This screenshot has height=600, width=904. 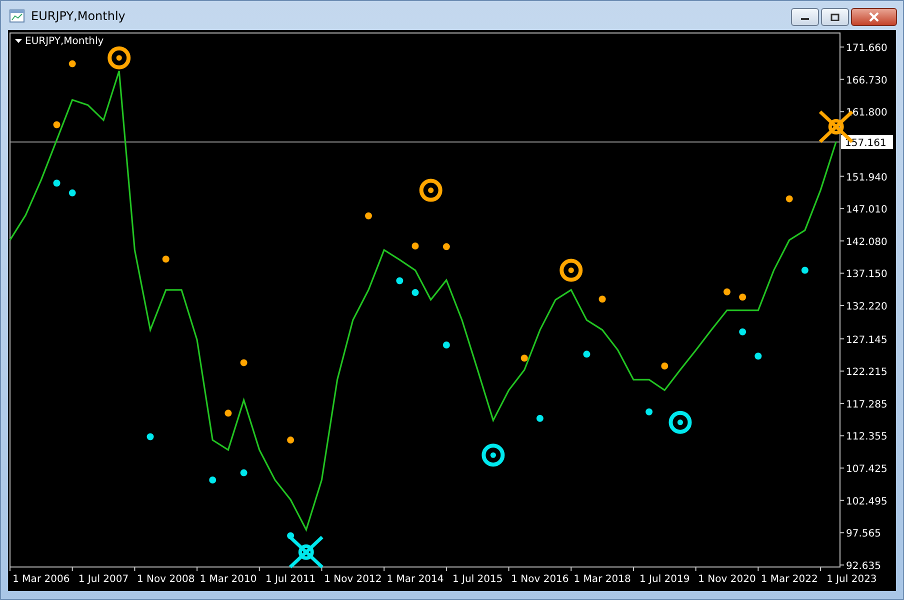 What do you see at coordinates (867, 372) in the screenshot?
I see `axis-label: 122.215` at bounding box center [867, 372].